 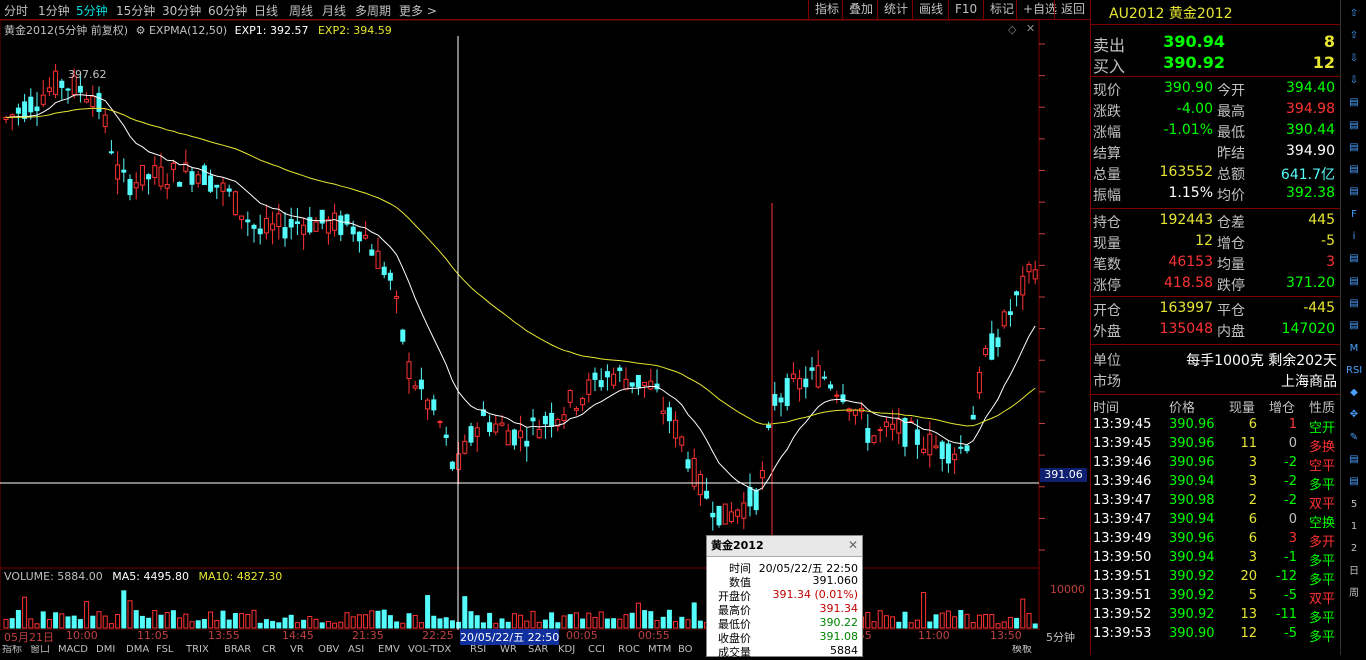 I want to click on indicator-tab: CR, so click(x=269, y=650).